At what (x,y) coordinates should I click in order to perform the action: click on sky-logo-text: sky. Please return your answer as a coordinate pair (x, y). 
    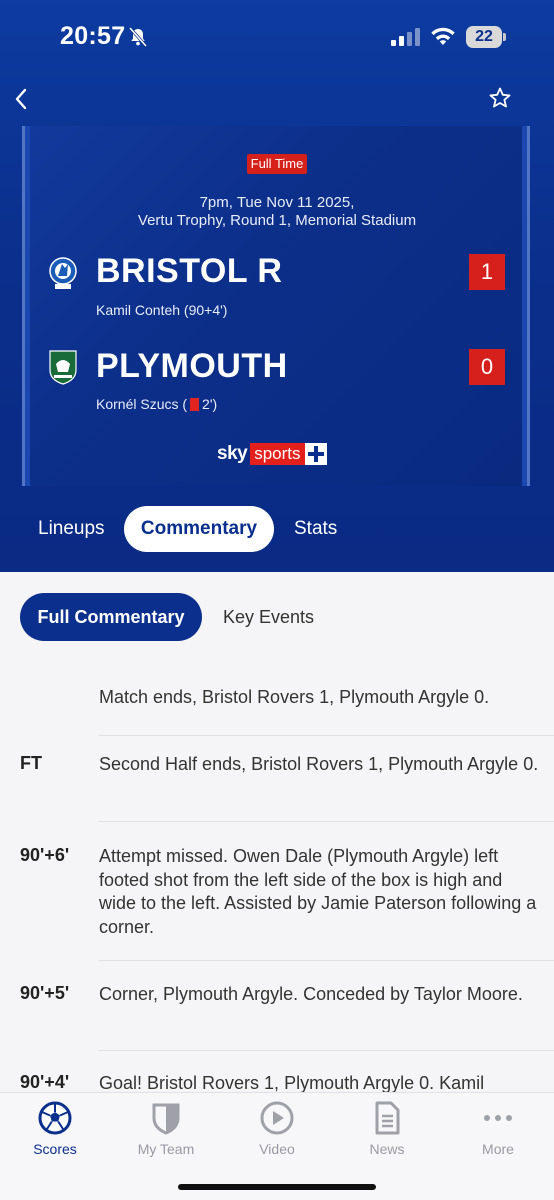
    Looking at the image, I should click on (232, 453).